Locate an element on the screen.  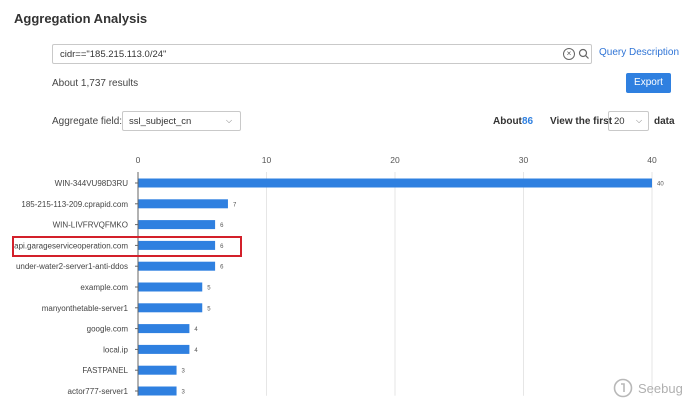
export-button: Export is located at coordinates (648, 83).